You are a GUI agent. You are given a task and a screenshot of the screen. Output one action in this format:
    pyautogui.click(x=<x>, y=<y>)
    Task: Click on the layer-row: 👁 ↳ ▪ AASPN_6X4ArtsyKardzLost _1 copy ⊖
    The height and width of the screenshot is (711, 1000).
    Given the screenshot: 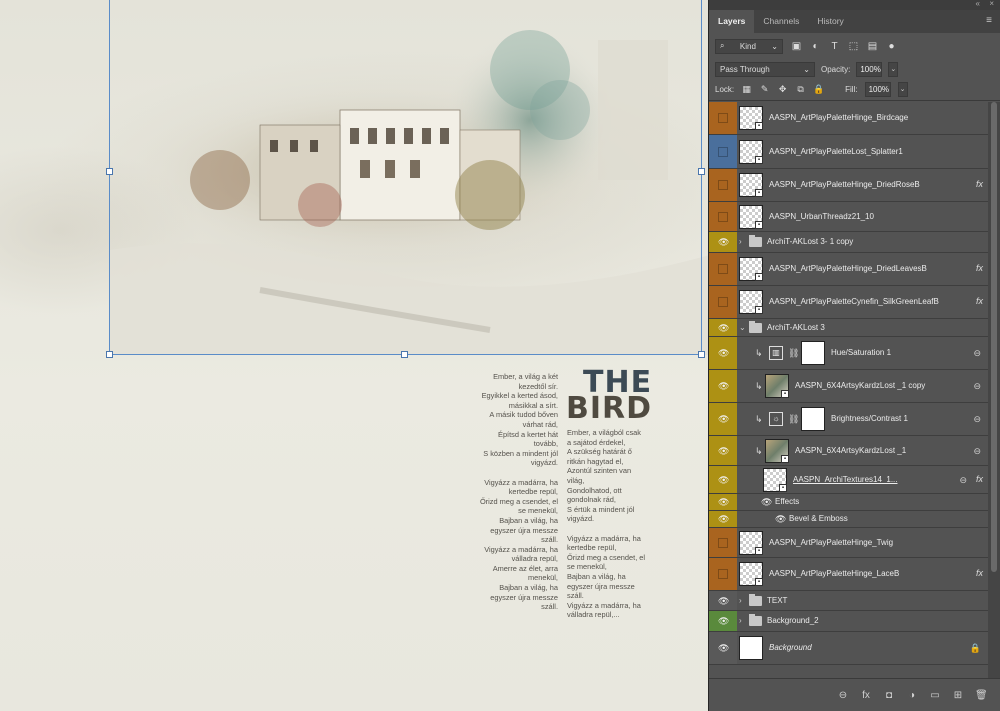 What is the action you would take?
    pyautogui.click(x=849, y=386)
    